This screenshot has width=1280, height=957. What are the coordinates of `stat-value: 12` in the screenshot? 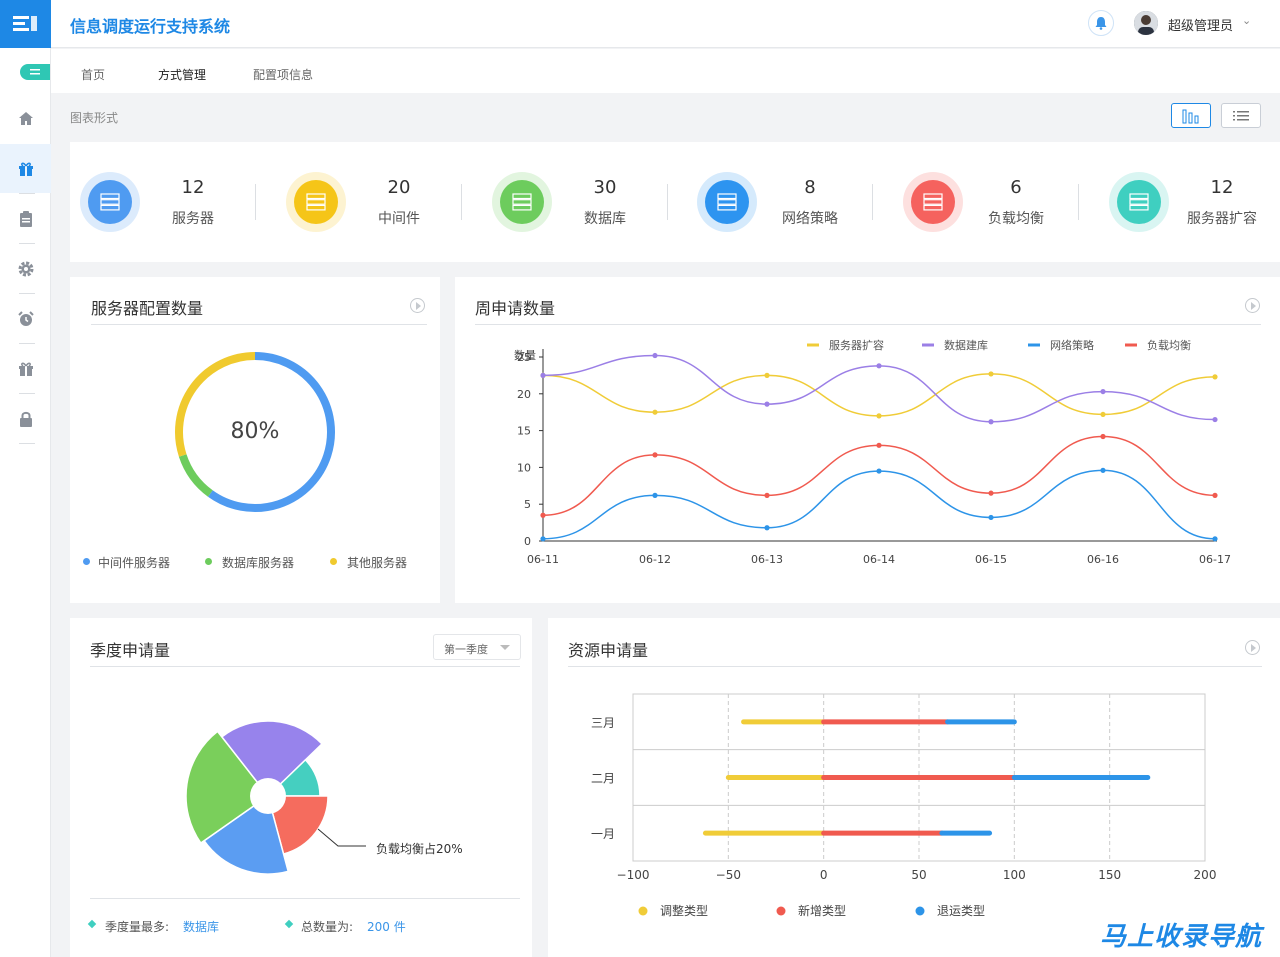 It's located at (1222, 187).